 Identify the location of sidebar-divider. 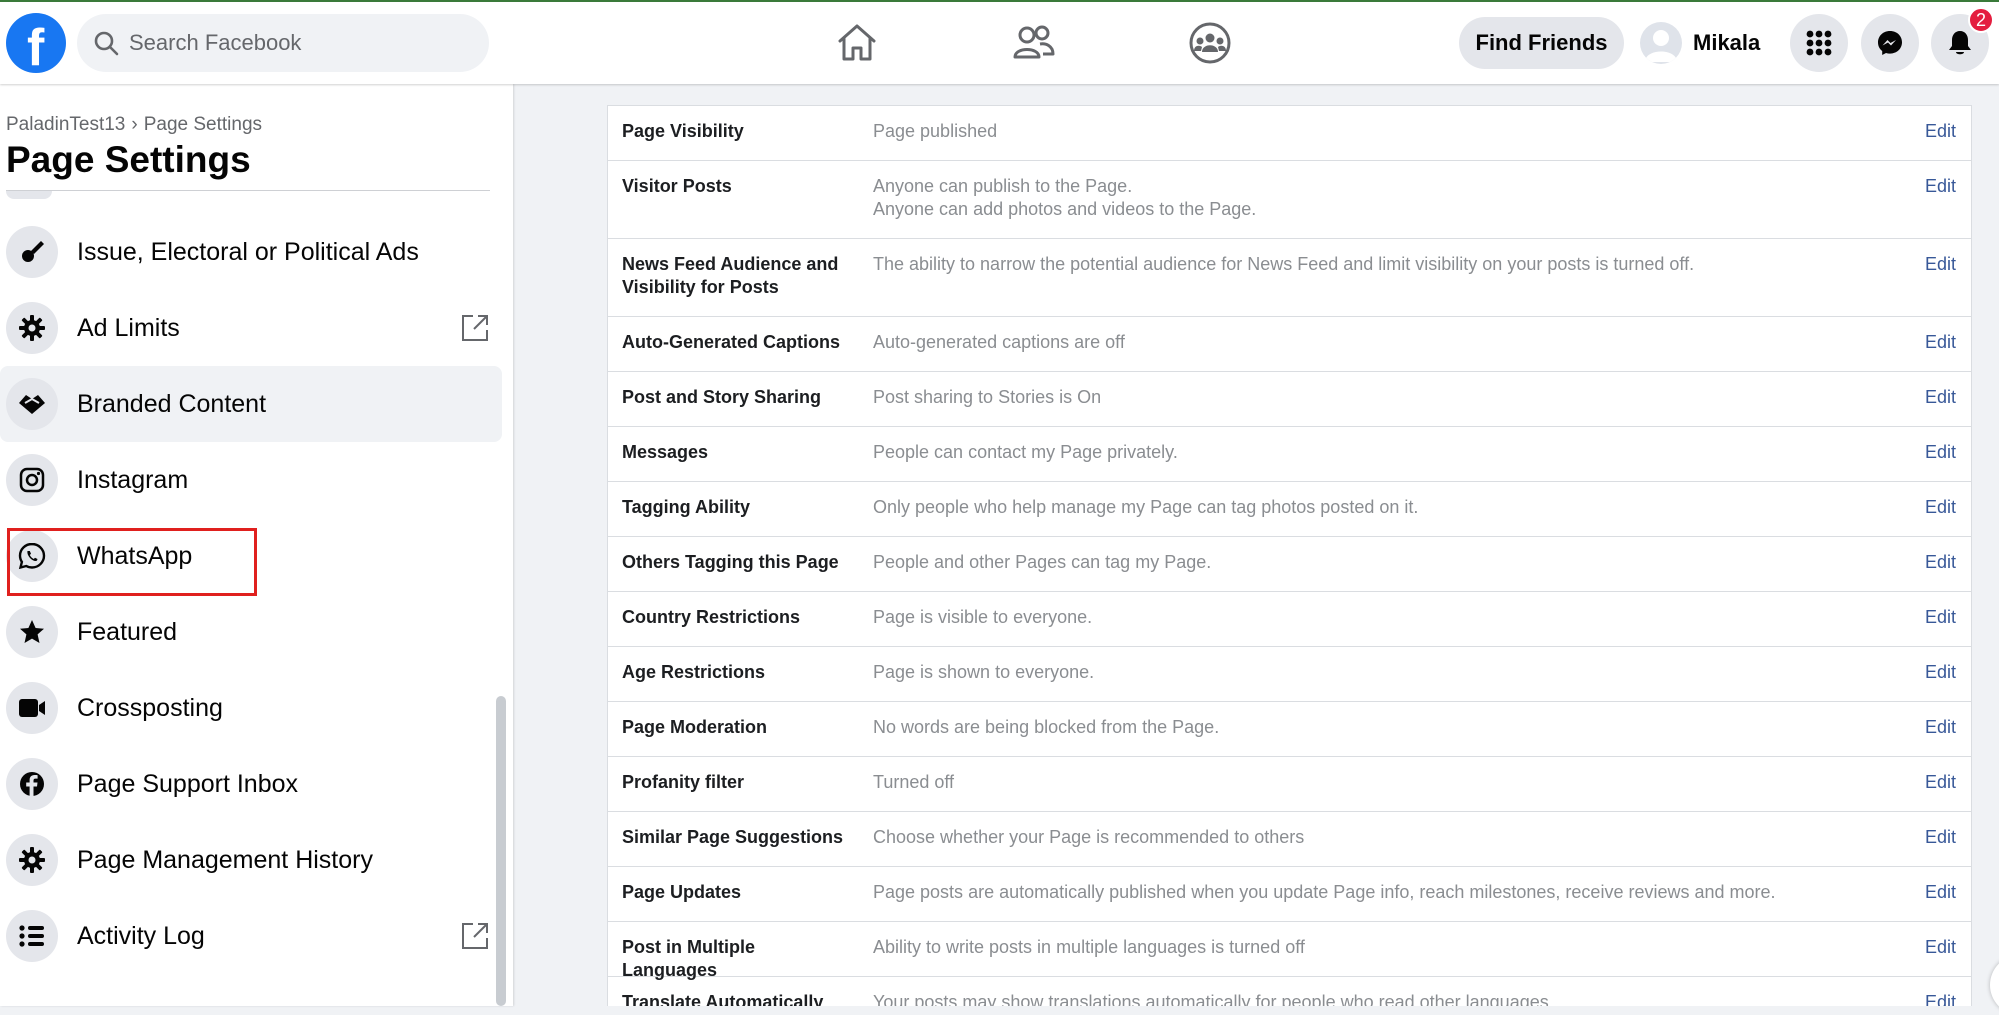
(248, 190).